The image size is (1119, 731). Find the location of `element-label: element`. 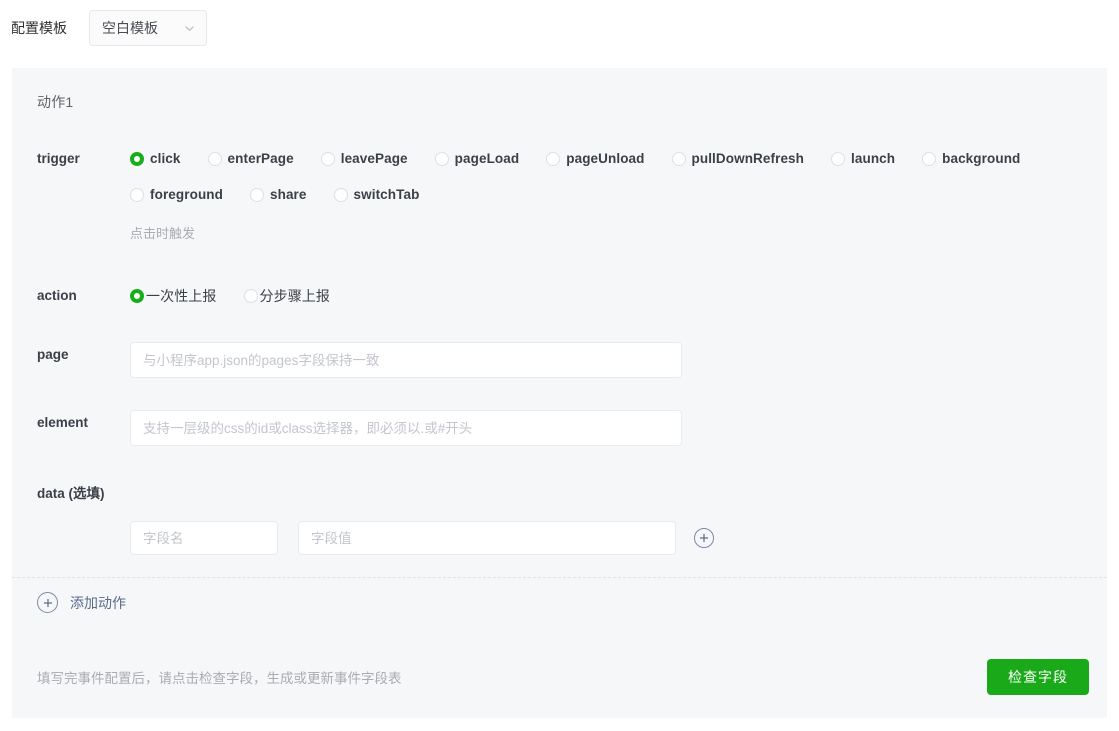

element-label: element is located at coordinates (63, 422).